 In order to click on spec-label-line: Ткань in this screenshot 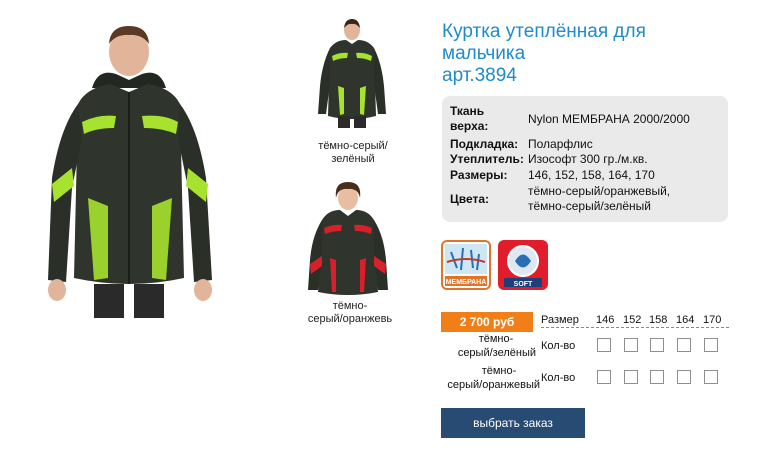, I will do `click(467, 111)`.